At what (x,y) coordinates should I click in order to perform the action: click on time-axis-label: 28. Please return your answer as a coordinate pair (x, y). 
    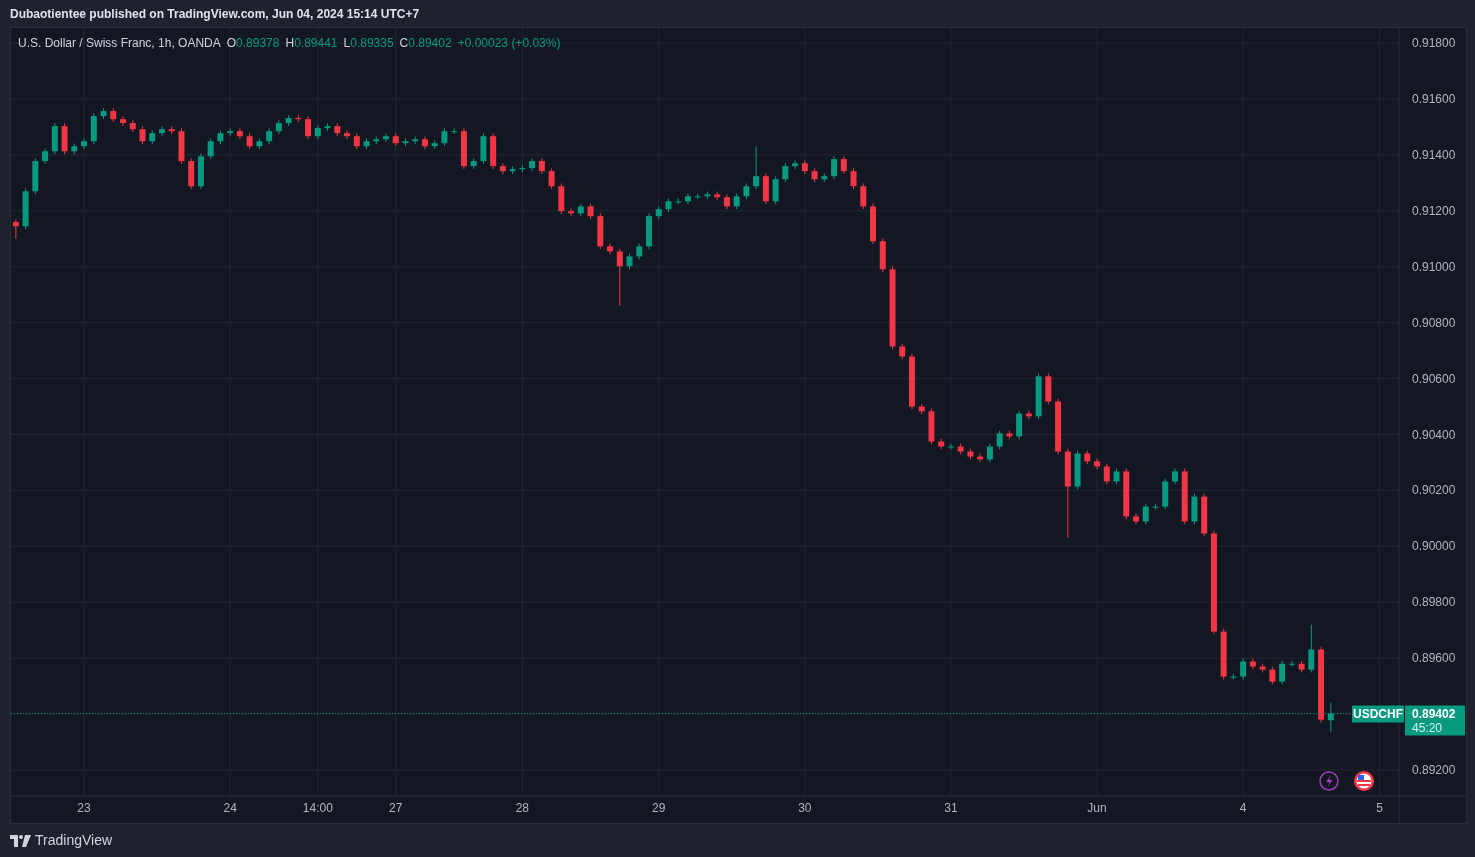
    Looking at the image, I should click on (522, 808).